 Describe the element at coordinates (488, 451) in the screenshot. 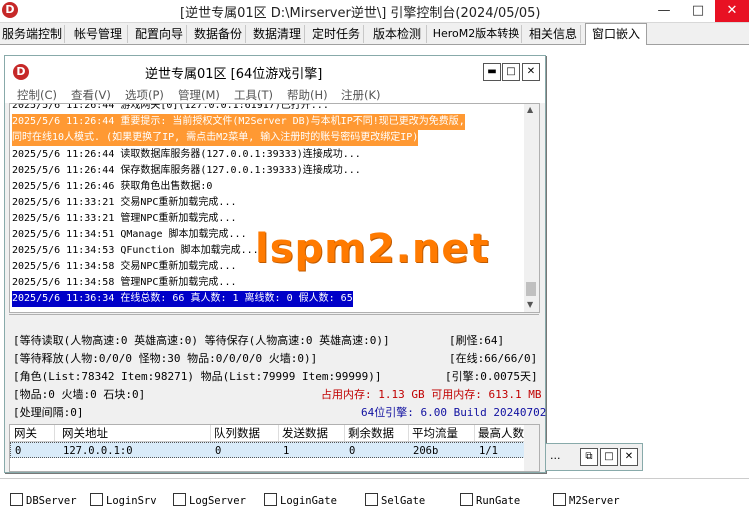

I see `cell-max-players: 1/1` at that location.